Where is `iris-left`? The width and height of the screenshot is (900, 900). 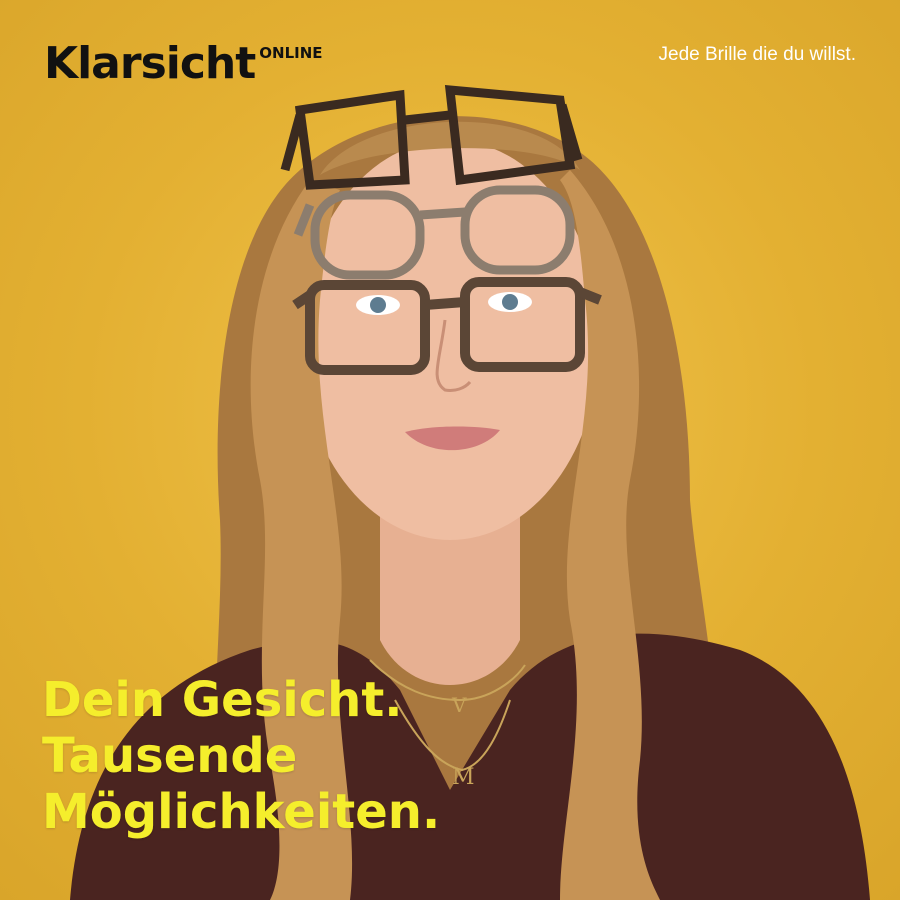
iris-left is located at coordinates (378, 305).